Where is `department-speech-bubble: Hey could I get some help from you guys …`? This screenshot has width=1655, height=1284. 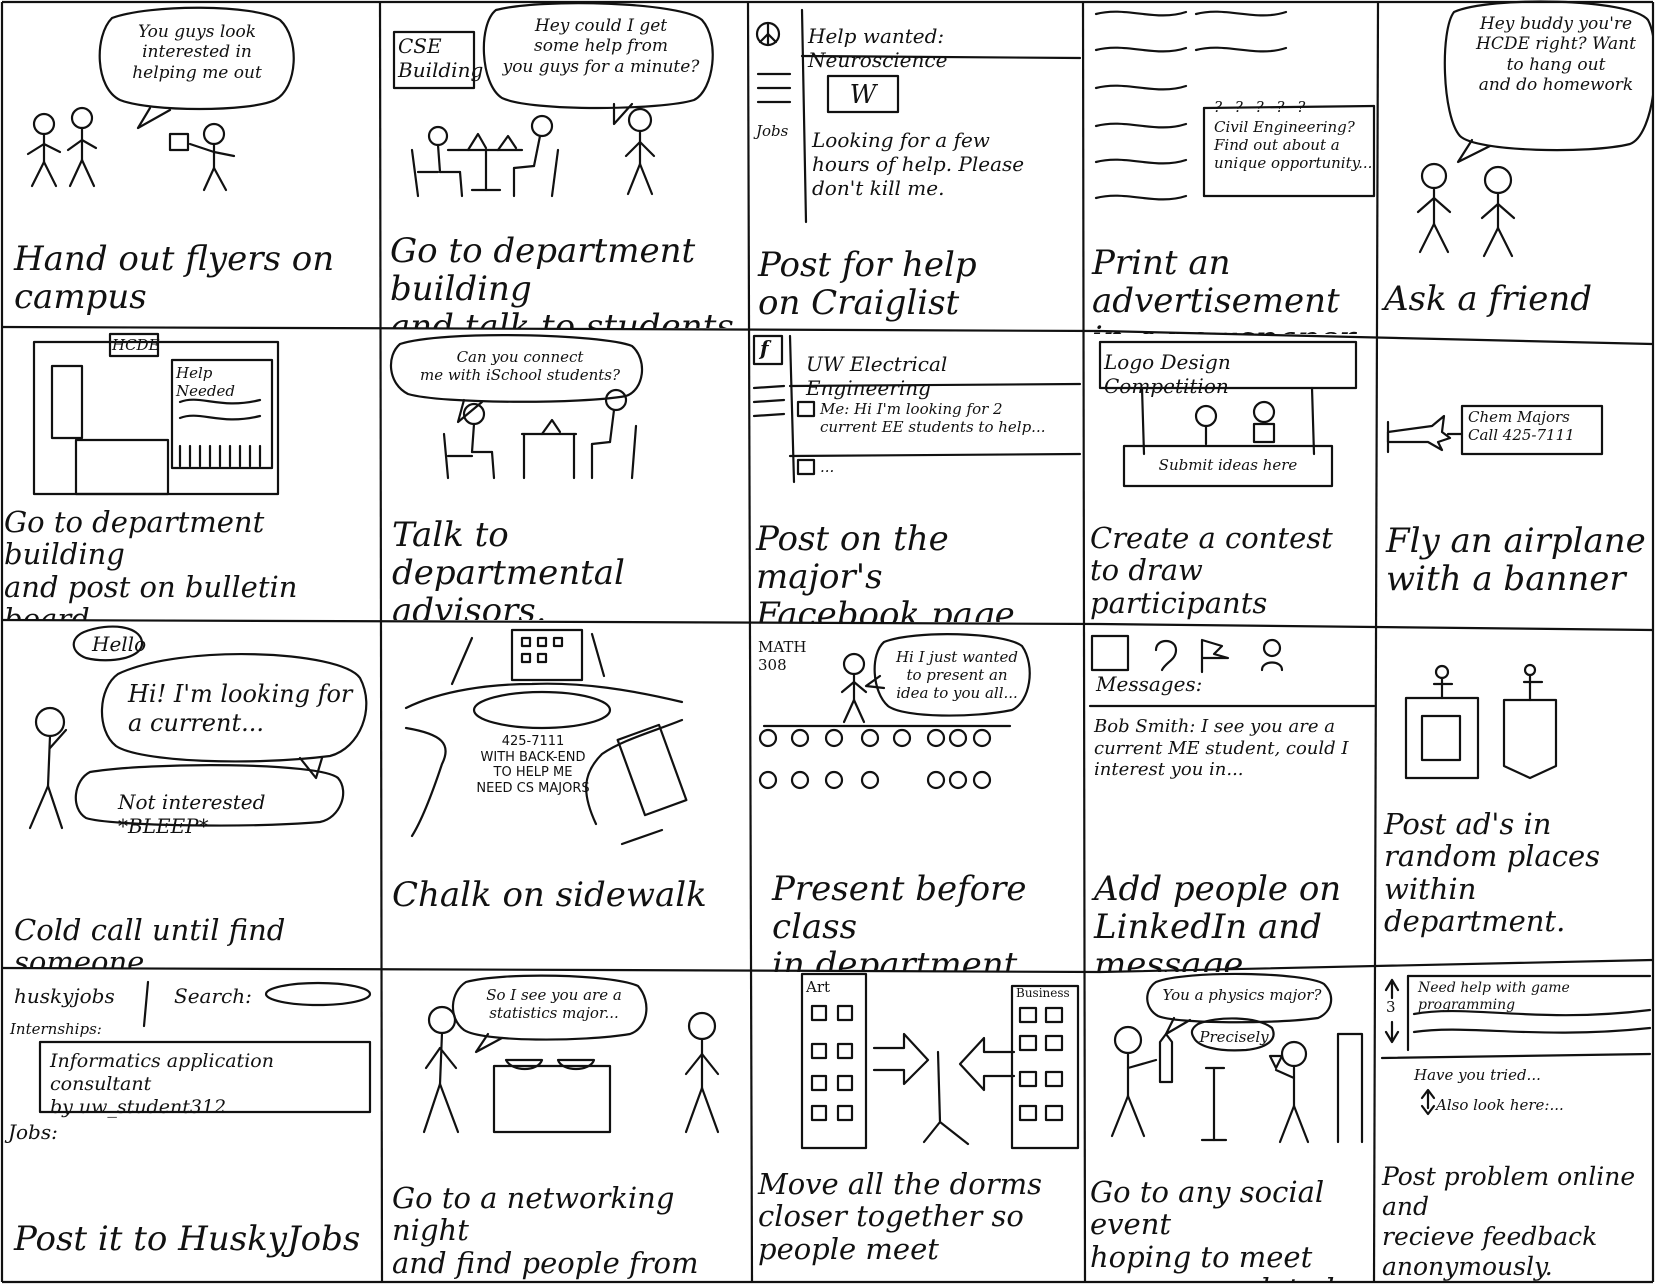
department-speech-bubble: Hey could I get some help from you guys … is located at coordinates (601, 46).